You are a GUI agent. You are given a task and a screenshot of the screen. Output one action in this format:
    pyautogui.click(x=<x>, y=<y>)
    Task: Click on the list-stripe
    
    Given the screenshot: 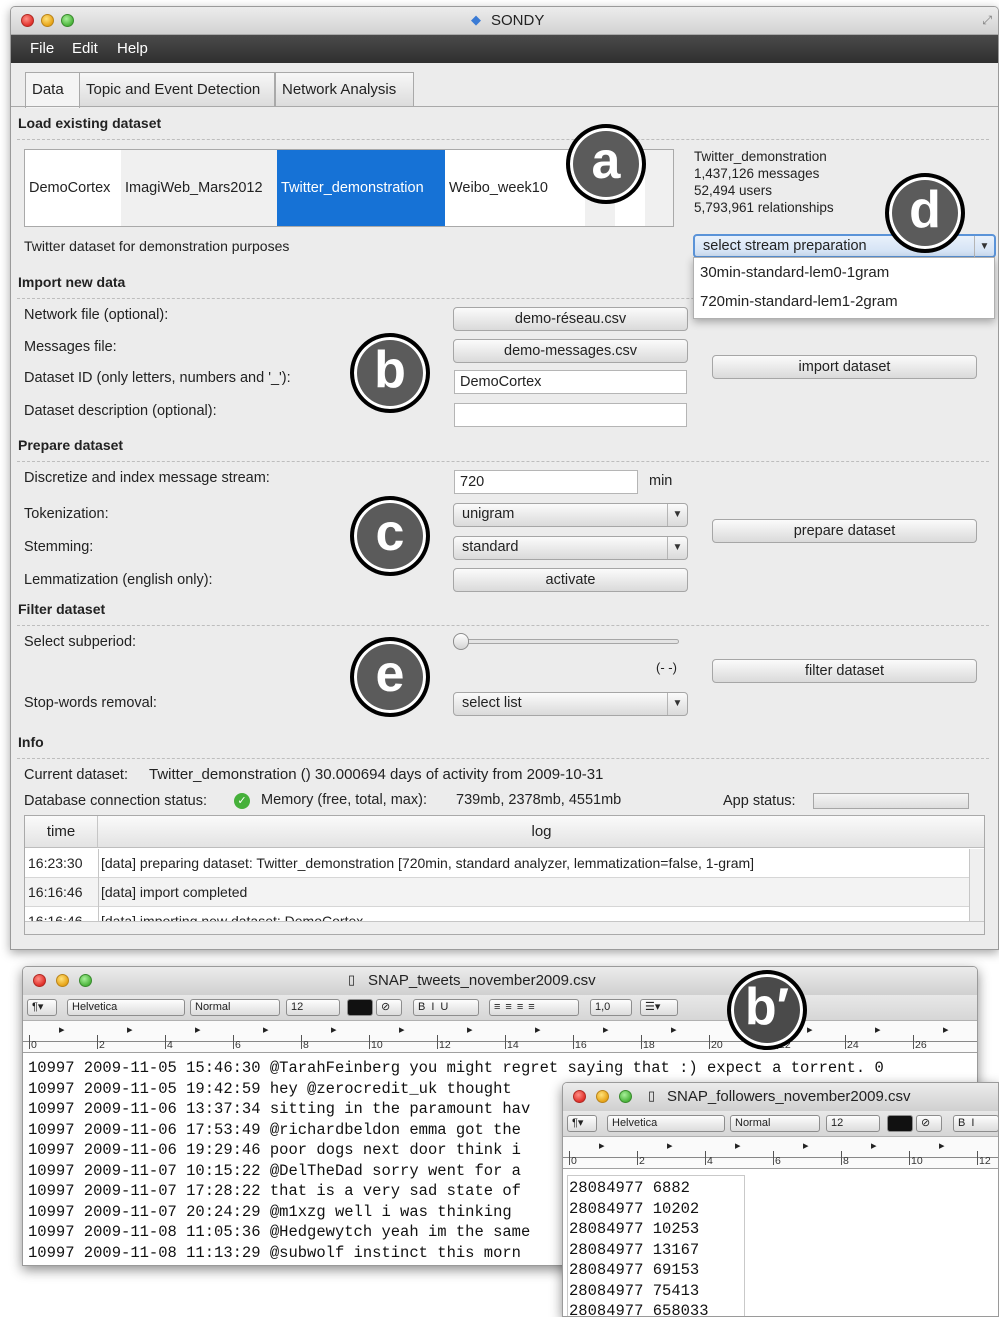 What is the action you would take?
    pyautogui.click(x=659, y=188)
    